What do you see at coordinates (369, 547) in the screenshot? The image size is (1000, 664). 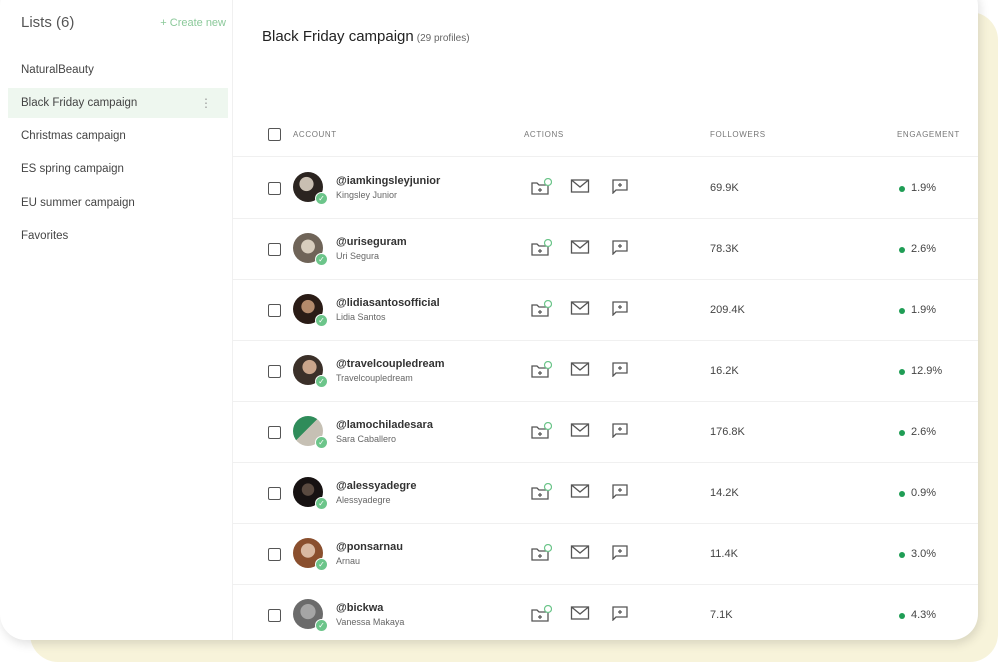 I see `account-handle: @ponsarnau` at bounding box center [369, 547].